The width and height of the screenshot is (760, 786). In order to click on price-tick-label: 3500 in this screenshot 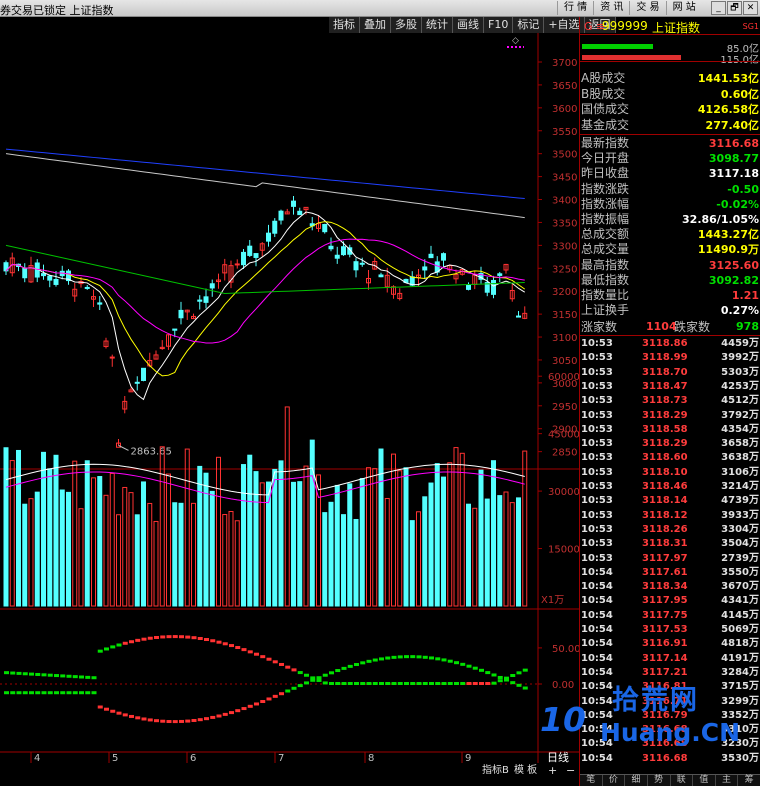, I will do `click(564, 155)`.